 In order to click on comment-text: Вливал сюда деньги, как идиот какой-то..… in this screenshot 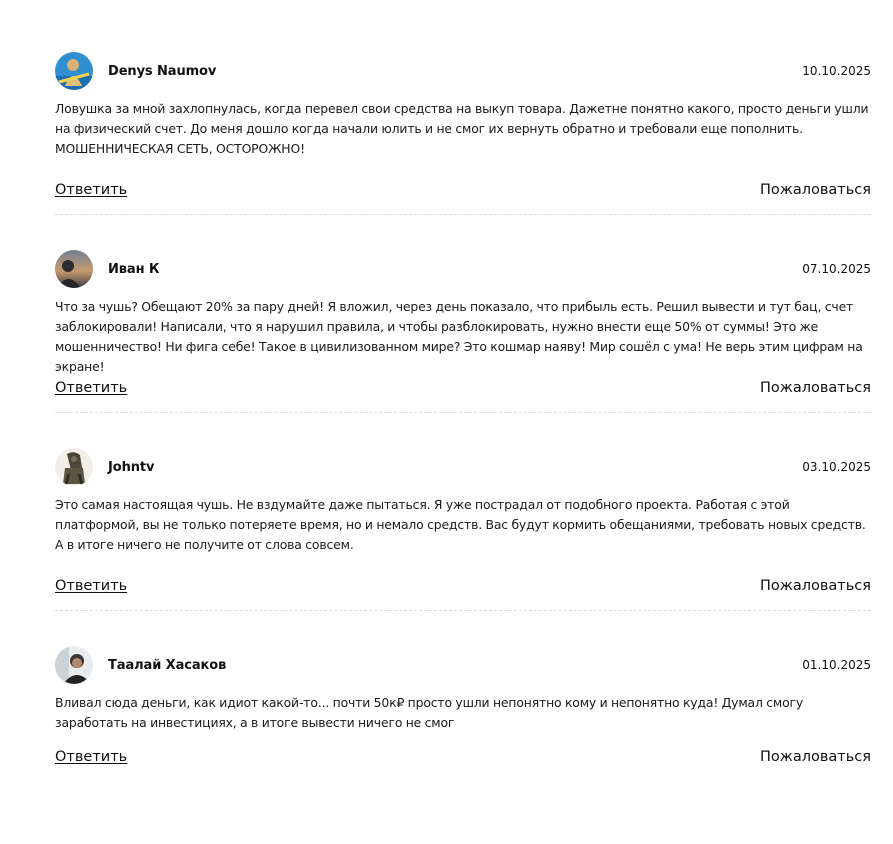, I will do `click(429, 712)`.